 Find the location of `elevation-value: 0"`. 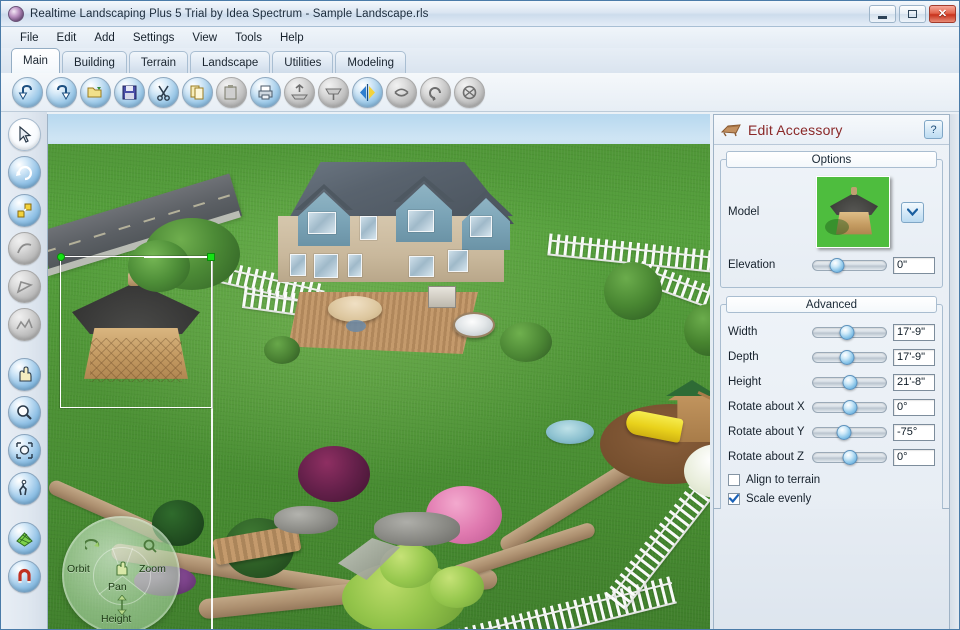

elevation-value: 0" is located at coordinates (914, 265).